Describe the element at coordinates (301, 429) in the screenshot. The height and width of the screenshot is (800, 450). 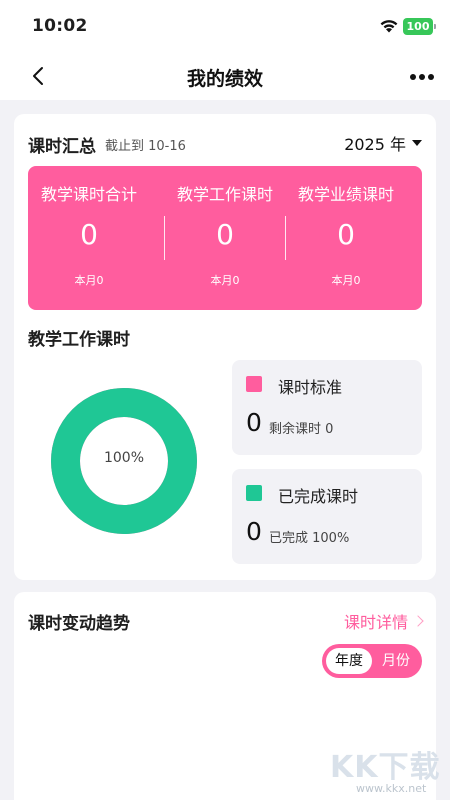
I see `legend-note: 剩余课时 0` at that location.